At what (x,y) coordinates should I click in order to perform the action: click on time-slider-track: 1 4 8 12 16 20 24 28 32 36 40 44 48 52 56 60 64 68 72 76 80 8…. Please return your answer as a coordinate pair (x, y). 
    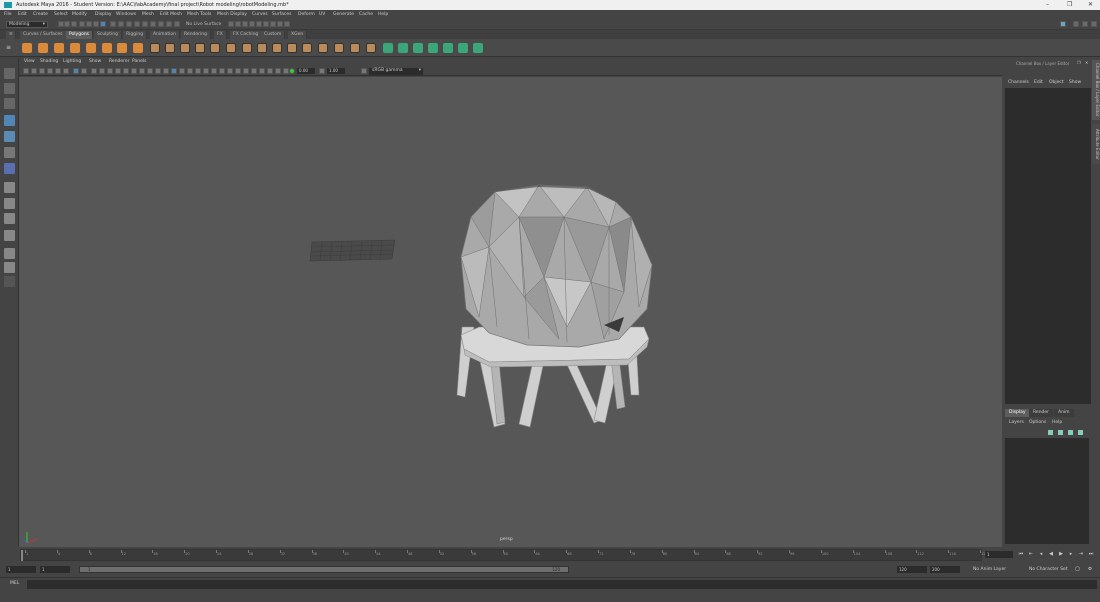
    Looking at the image, I should click on (504, 555).